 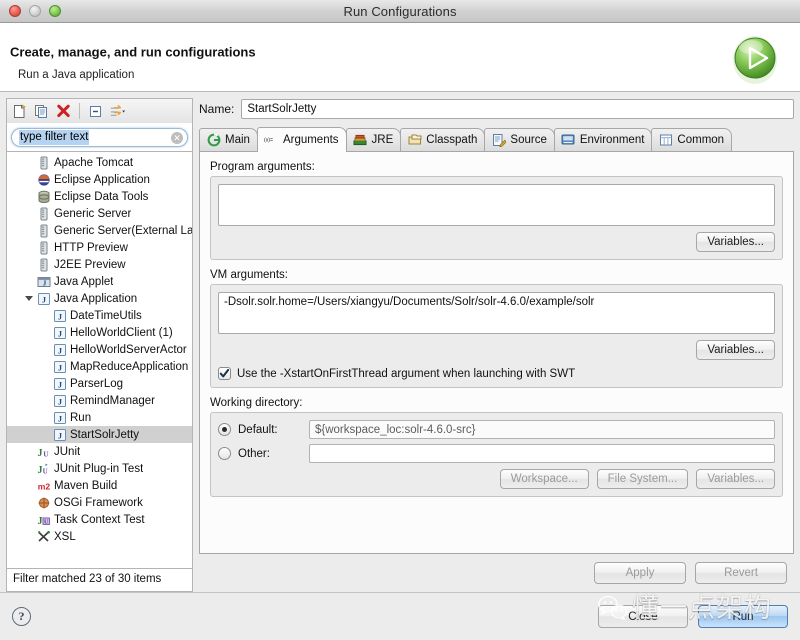 What do you see at coordinates (496, 205) in the screenshot?
I see `program-arguments-input` at bounding box center [496, 205].